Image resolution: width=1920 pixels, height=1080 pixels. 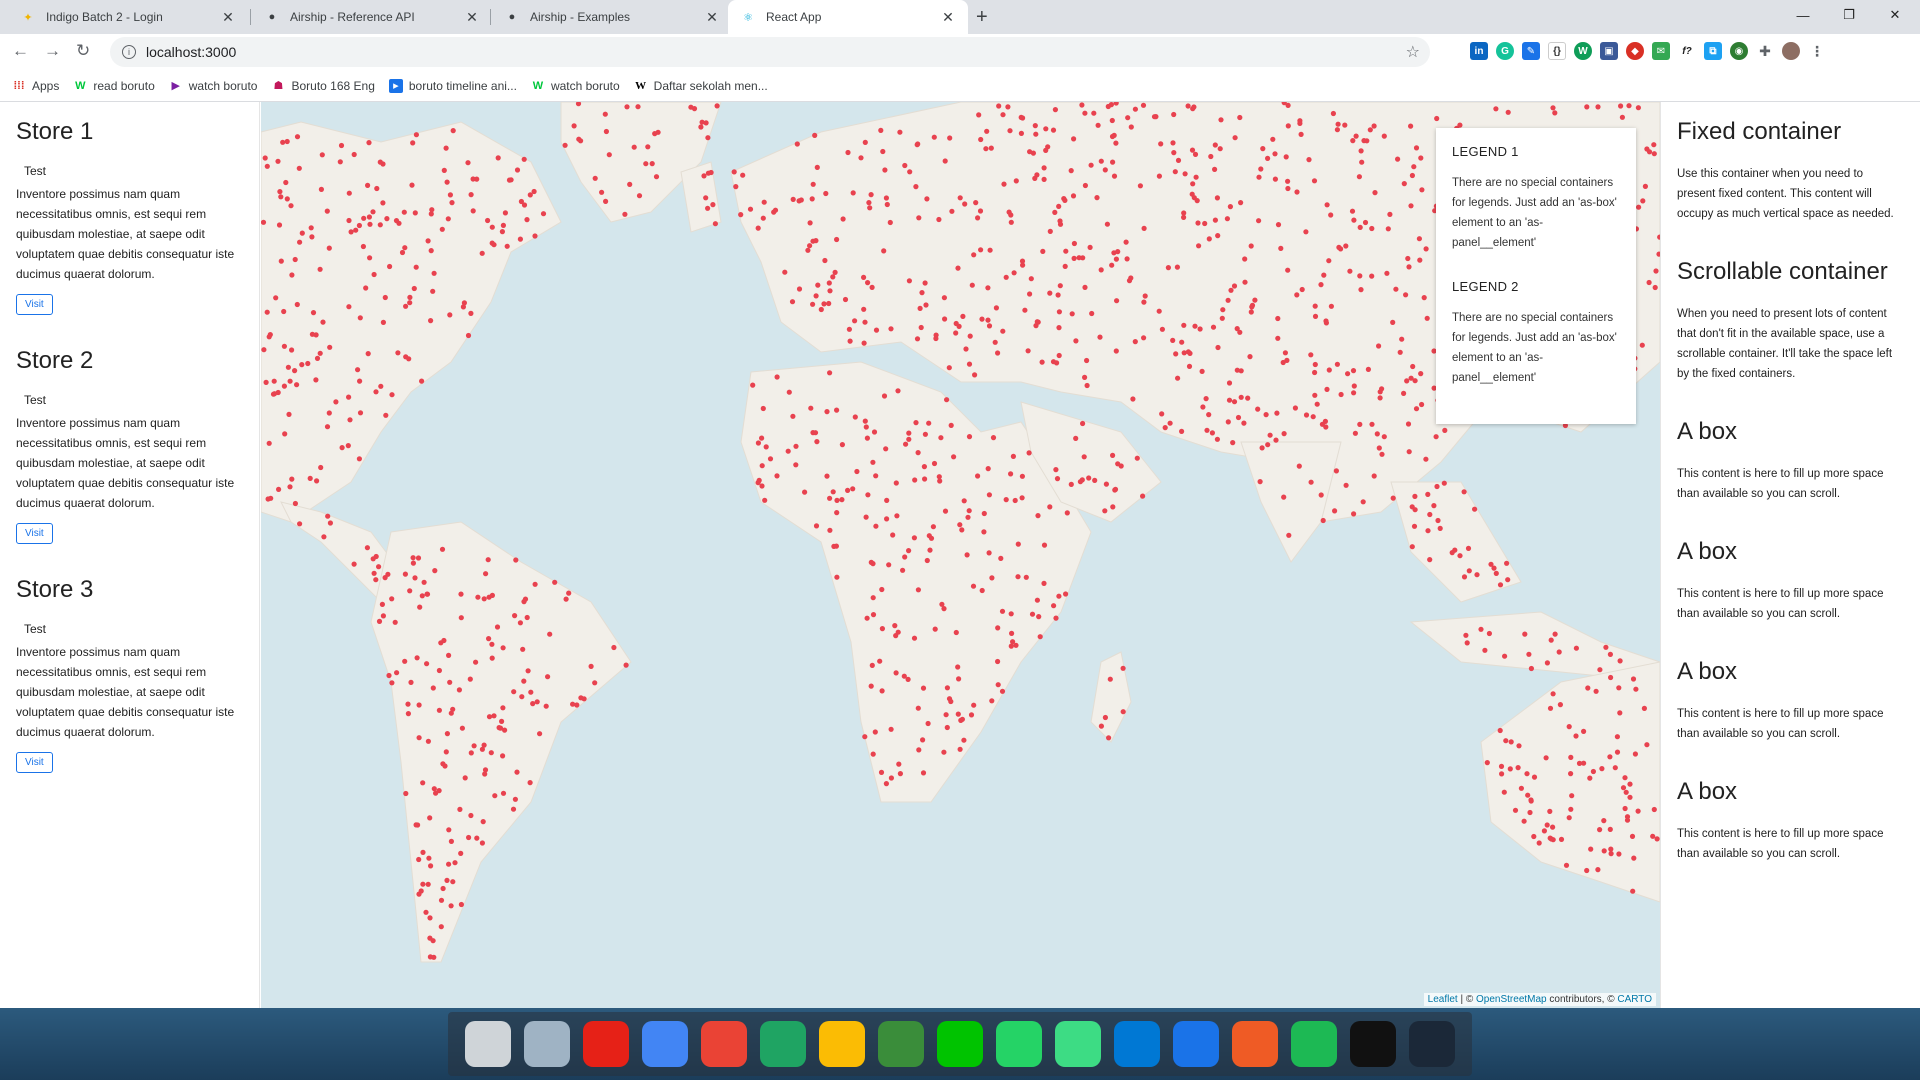 What do you see at coordinates (1314, 1044) in the screenshot?
I see `spotify-icon` at bounding box center [1314, 1044].